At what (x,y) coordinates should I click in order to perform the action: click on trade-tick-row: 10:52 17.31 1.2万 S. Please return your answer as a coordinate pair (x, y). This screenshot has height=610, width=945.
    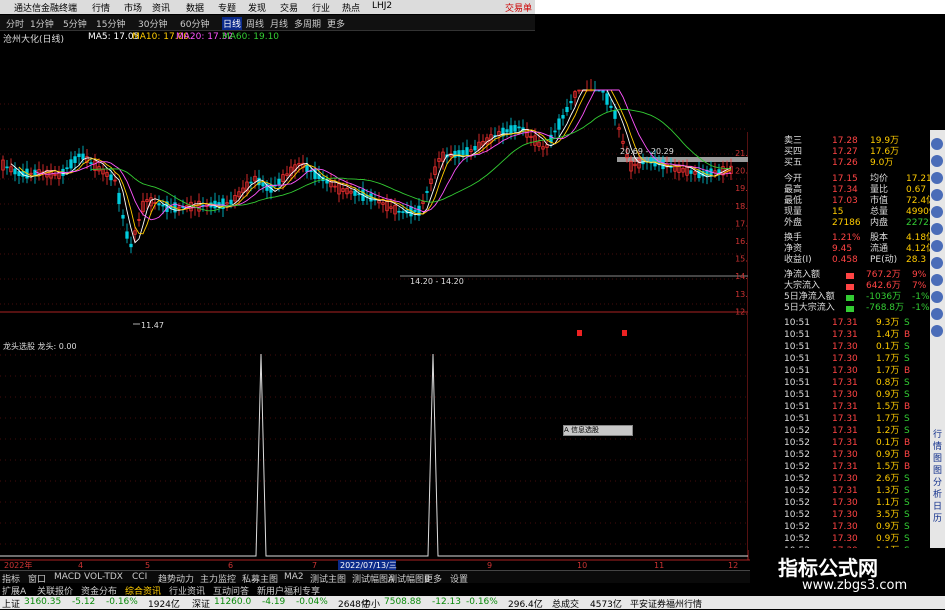
    Looking at the image, I should click on (839, 431).